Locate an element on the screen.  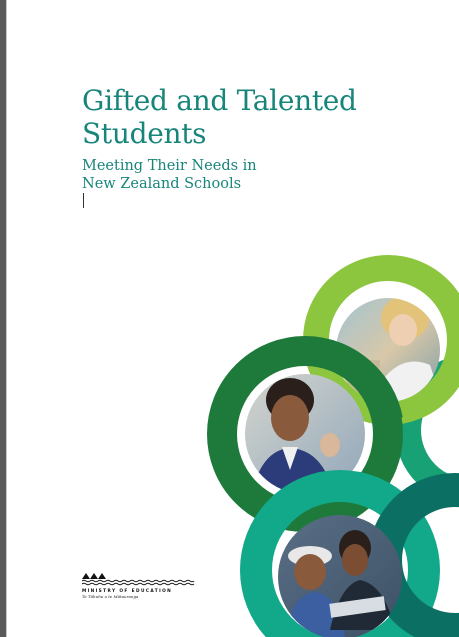
ministry-tagline: Te Tāhuhu o te Mātauranga is located at coordinates (110, 596).